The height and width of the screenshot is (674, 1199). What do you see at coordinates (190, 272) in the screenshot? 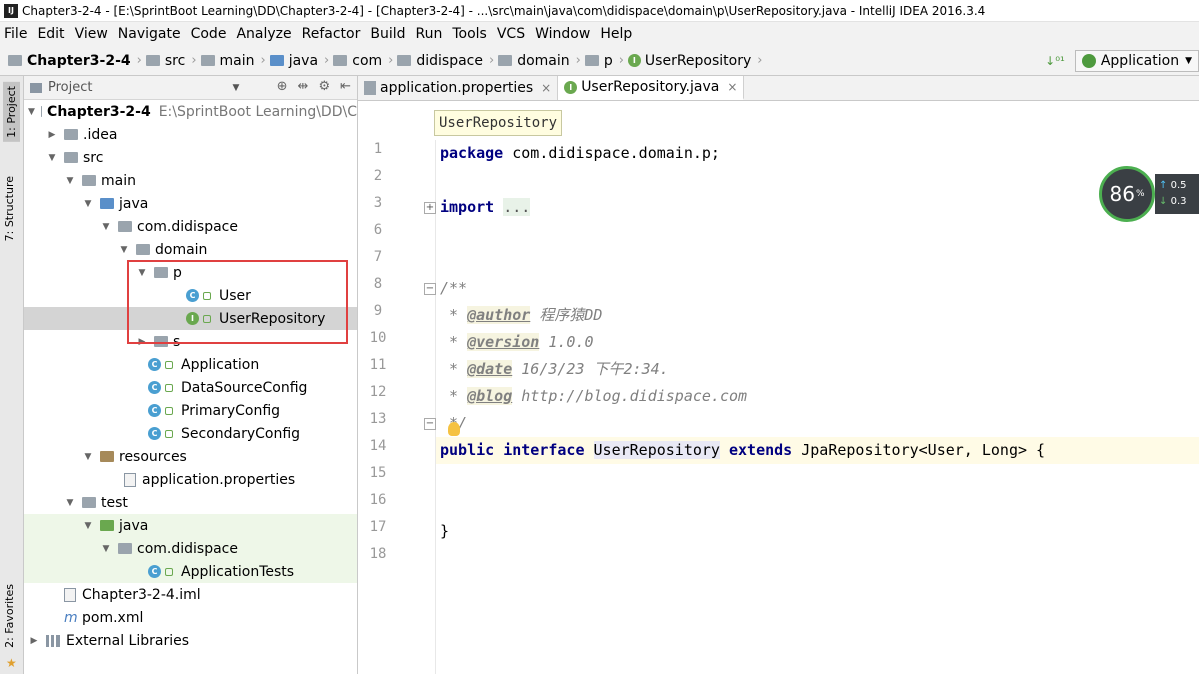
I see `tree-item-p: ▼ p` at bounding box center [190, 272].